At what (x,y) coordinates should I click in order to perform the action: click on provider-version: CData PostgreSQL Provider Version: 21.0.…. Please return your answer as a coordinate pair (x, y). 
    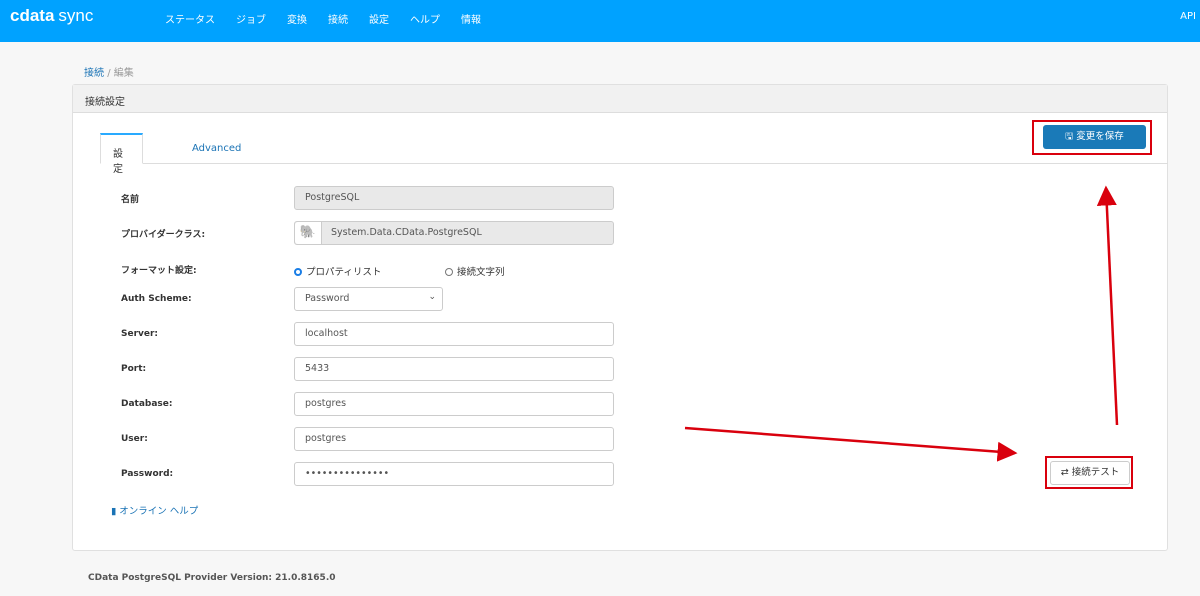
    Looking at the image, I should click on (212, 578).